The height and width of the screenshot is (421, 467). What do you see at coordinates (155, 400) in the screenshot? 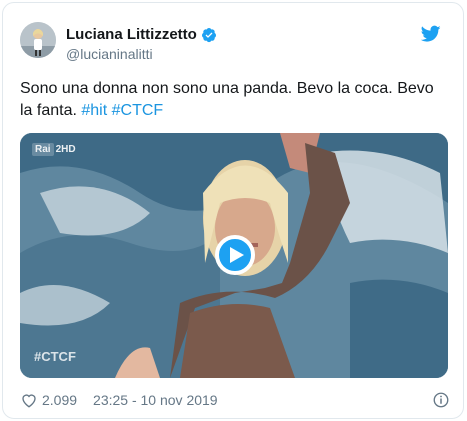
I see `tweet-timestamp: 23:25 - 10 nov 2019` at bounding box center [155, 400].